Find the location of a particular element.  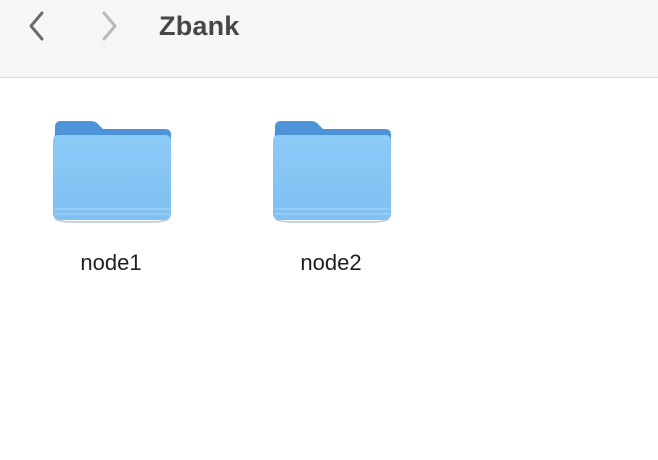

window-title: Zbank is located at coordinates (199, 26).